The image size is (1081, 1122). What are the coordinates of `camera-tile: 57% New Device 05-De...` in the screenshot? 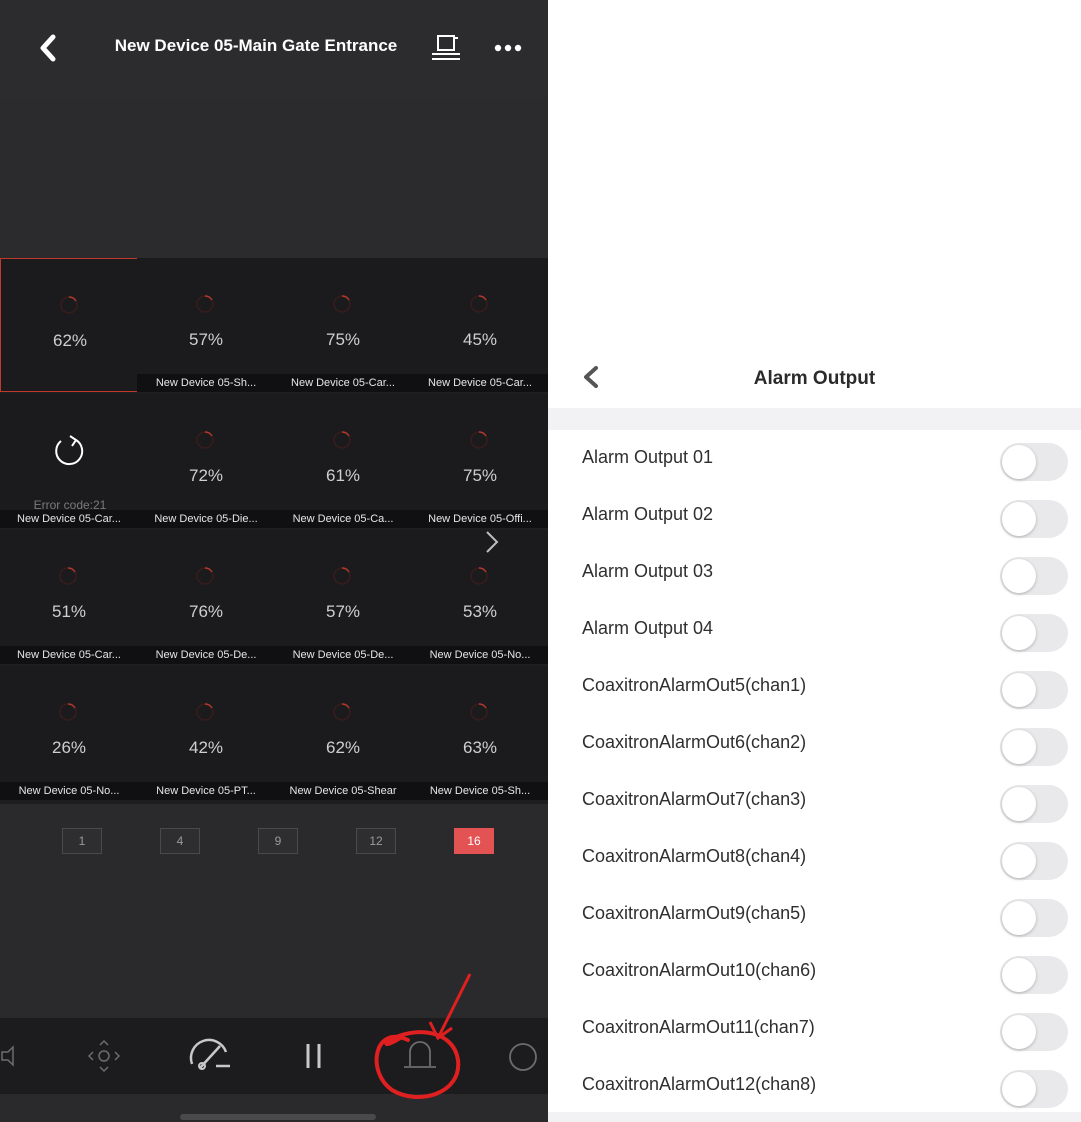 It's located at (343, 597).